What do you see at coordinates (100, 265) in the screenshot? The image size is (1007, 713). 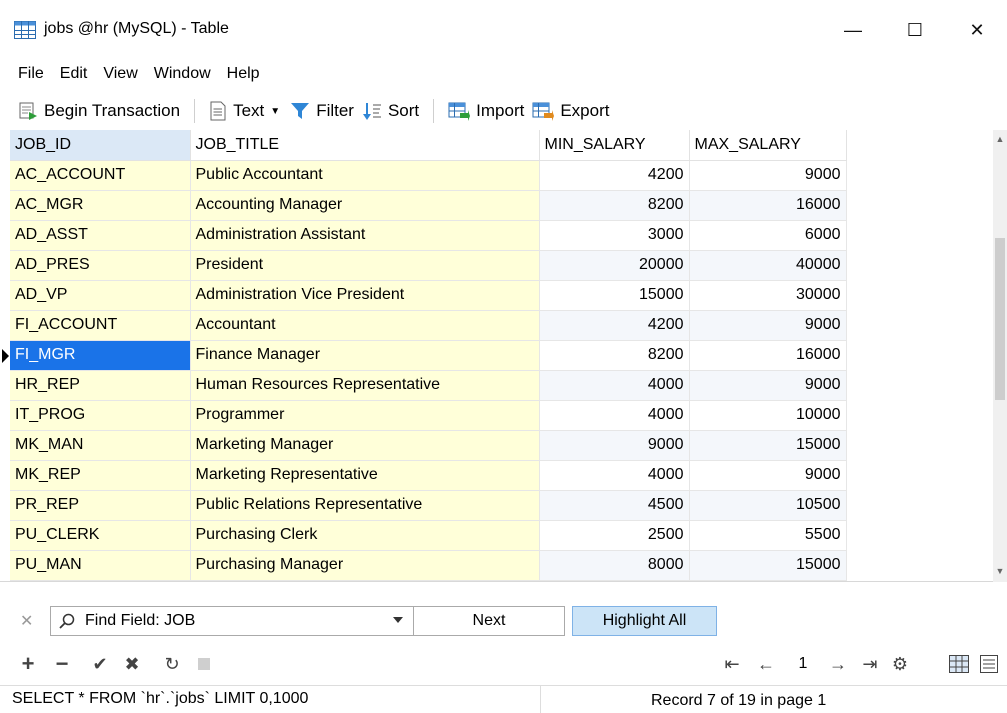 I see `job-id-cell: AD_PRES` at bounding box center [100, 265].